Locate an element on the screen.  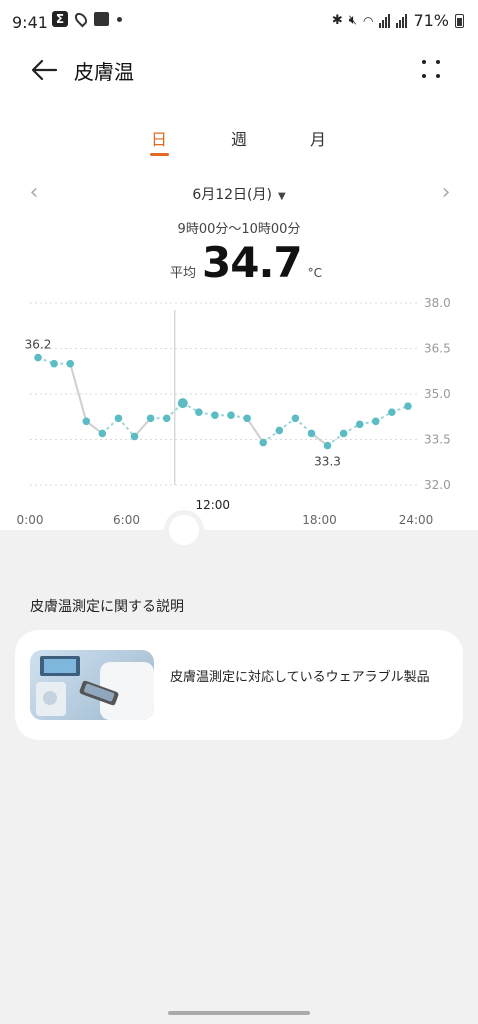
tab-month: 月 is located at coordinates (318, 138).